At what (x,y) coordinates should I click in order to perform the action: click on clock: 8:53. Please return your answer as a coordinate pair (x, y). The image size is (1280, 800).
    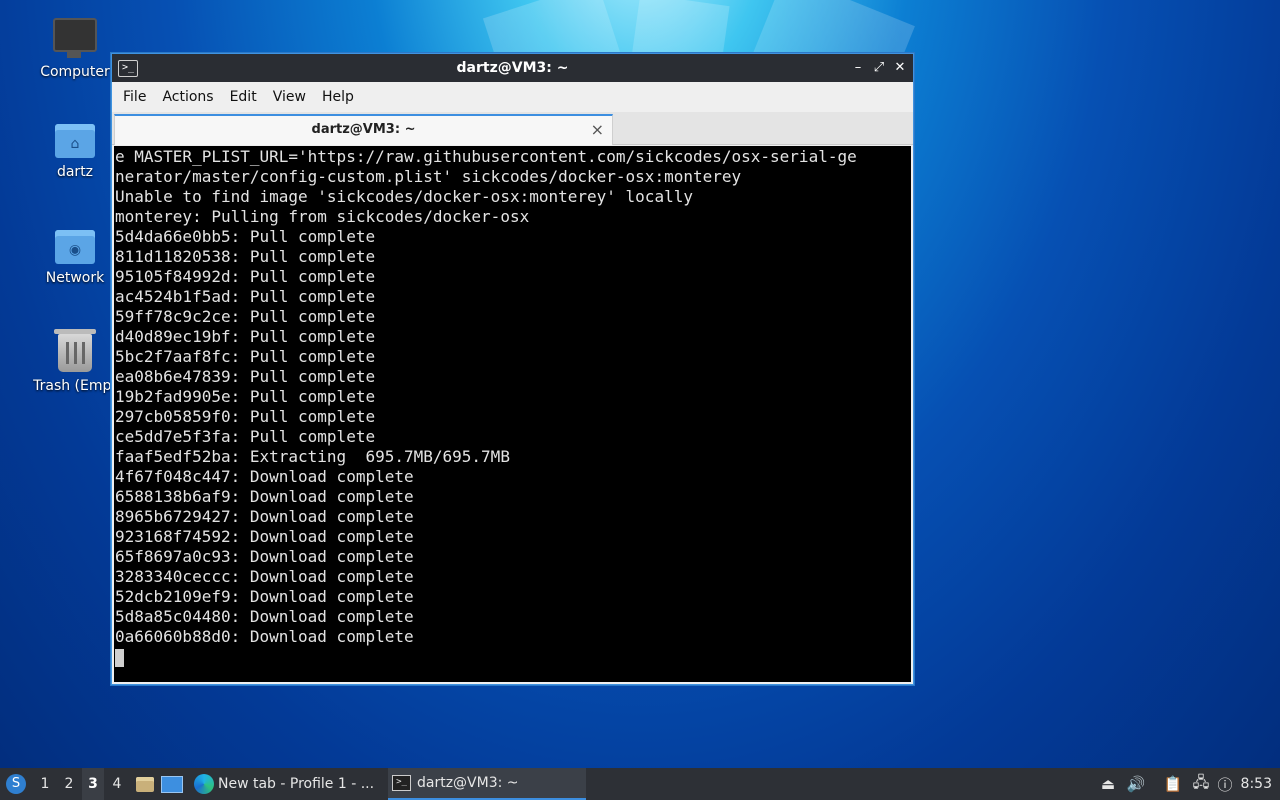
    Looking at the image, I should click on (1256, 784).